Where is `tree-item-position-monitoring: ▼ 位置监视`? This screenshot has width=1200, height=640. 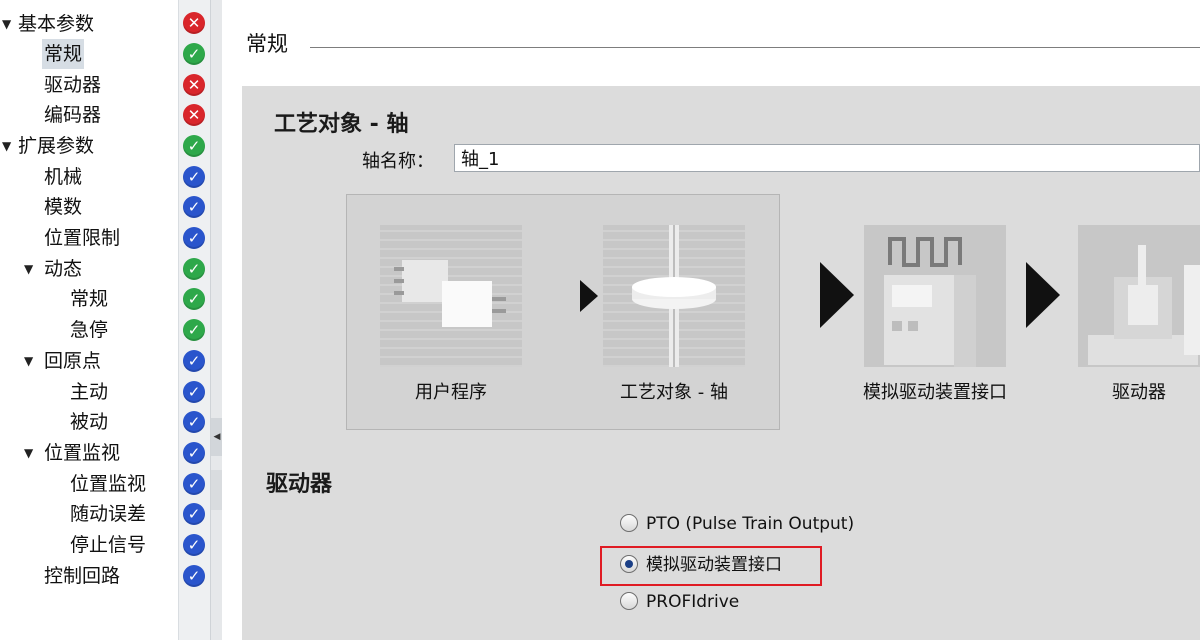 tree-item-position-monitoring: ▼ 位置监视 is located at coordinates (89, 453).